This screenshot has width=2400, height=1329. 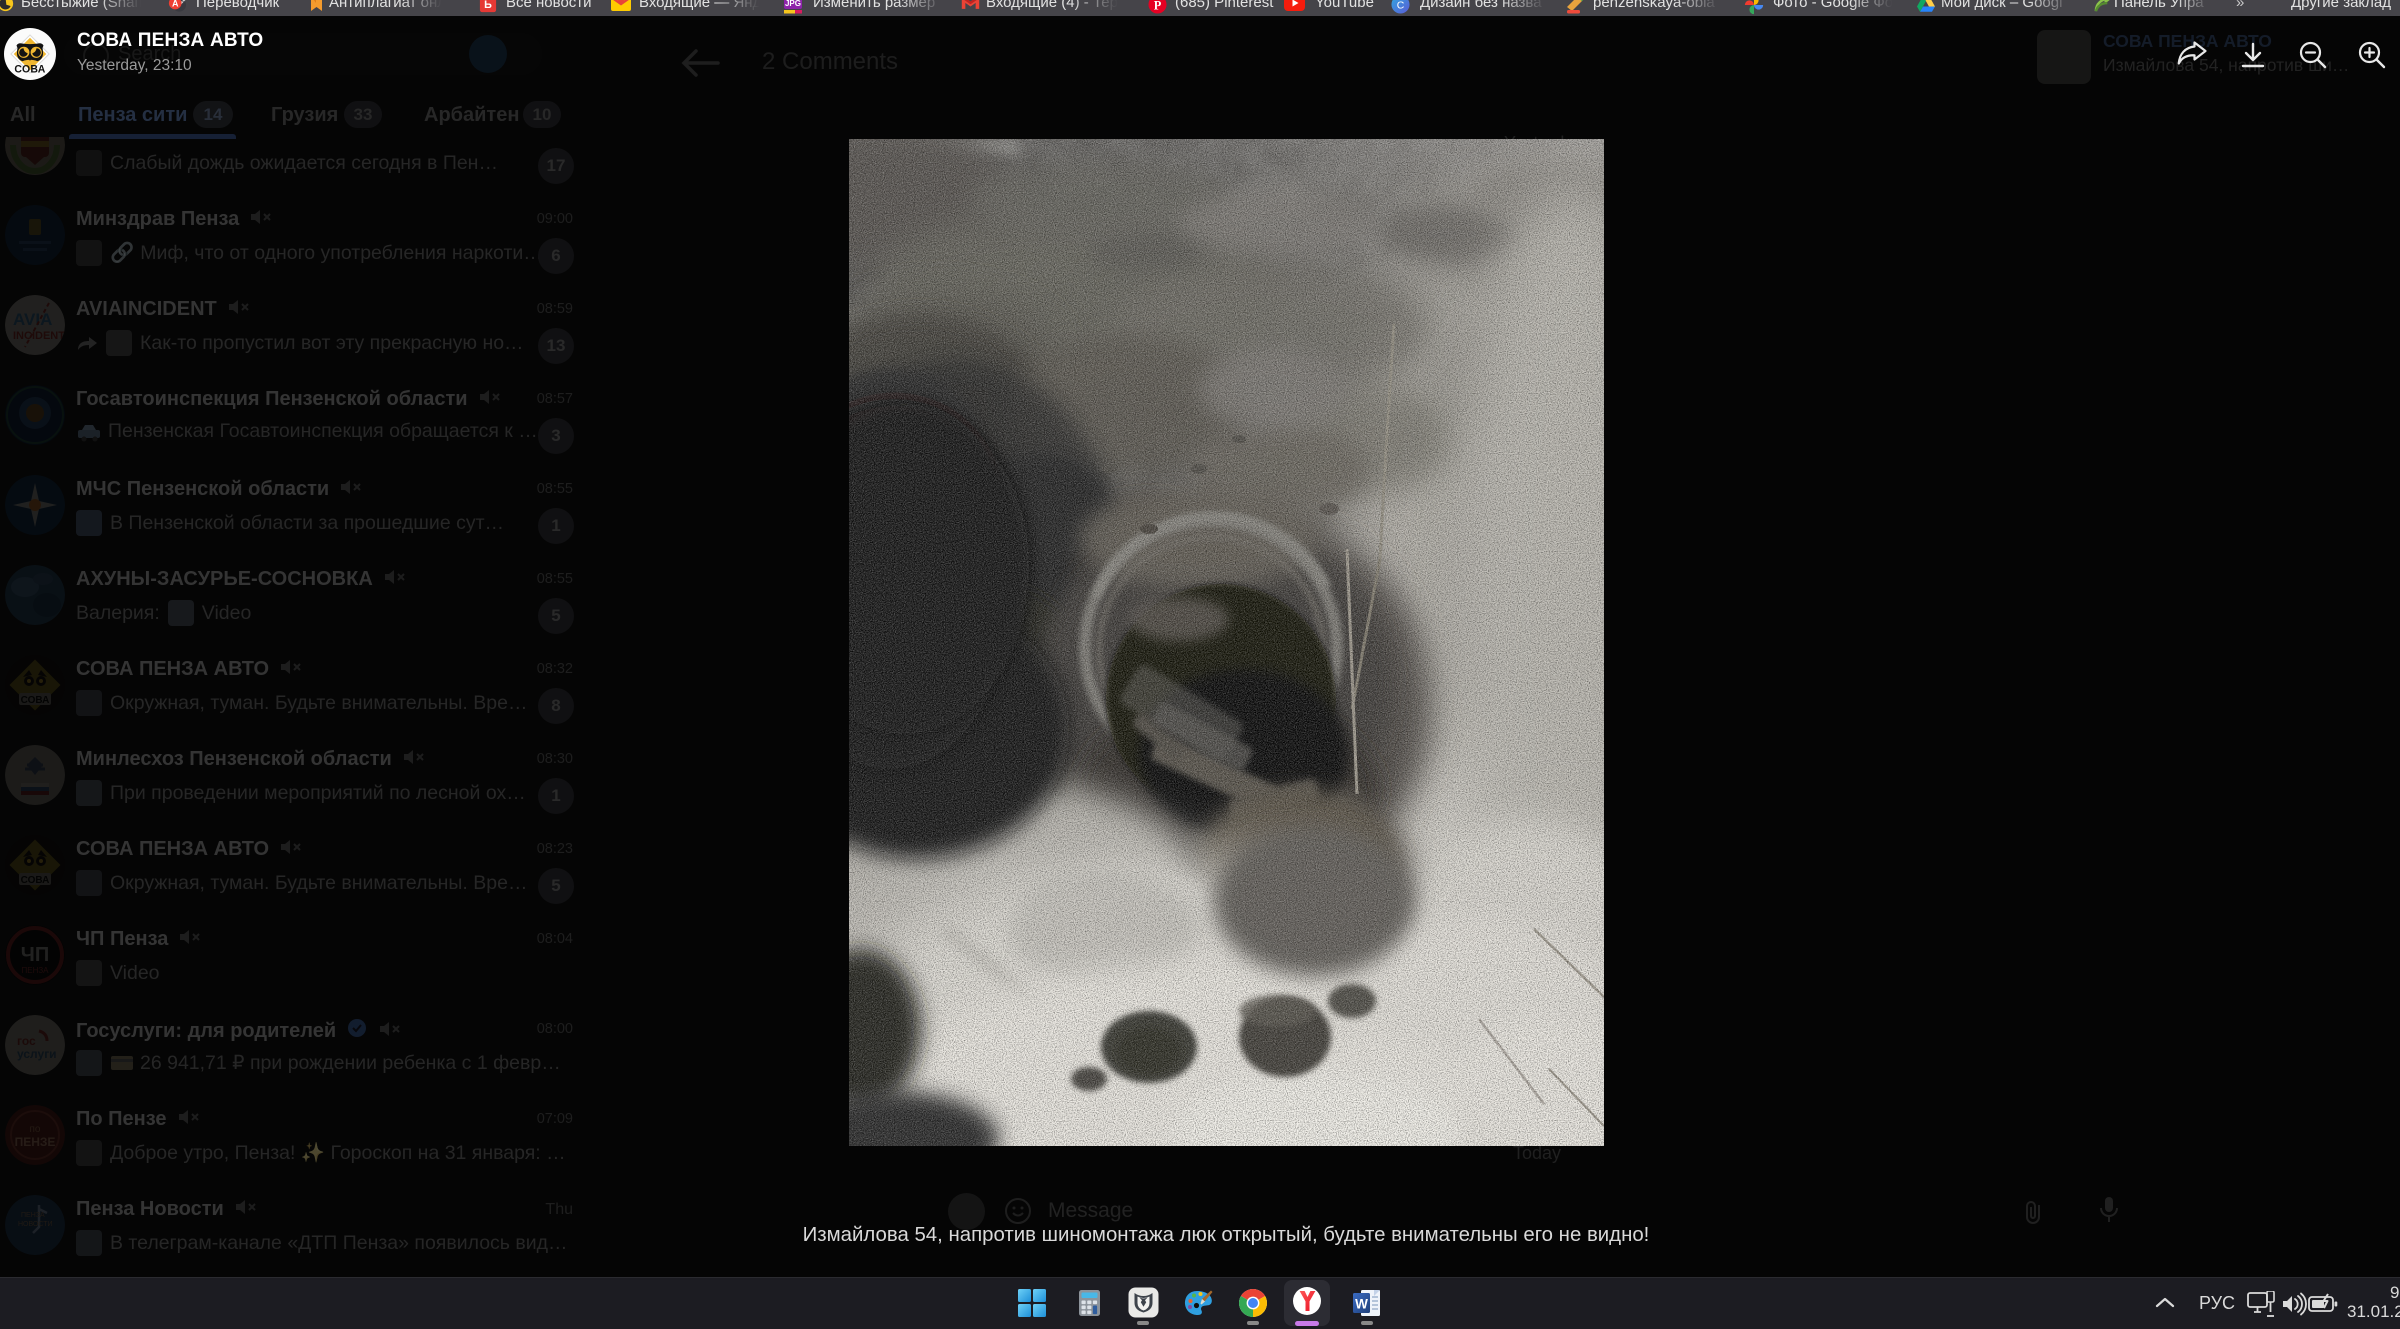 What do you see at coordinates (1361, 1304) in the screenshot?
I see `svg-text: W` at bounding box center [1361, 1304].